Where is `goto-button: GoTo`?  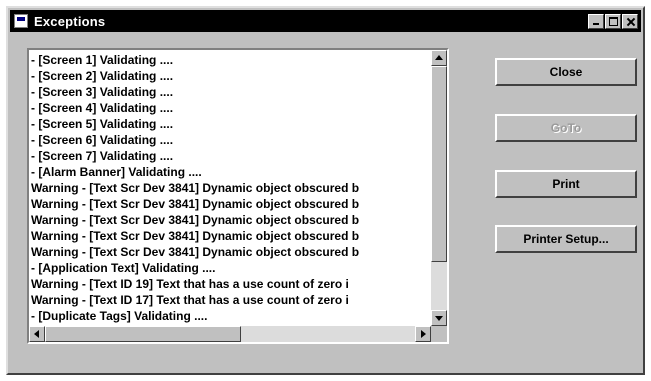
goto-button: GoTo is located at coordinates (566, 128).